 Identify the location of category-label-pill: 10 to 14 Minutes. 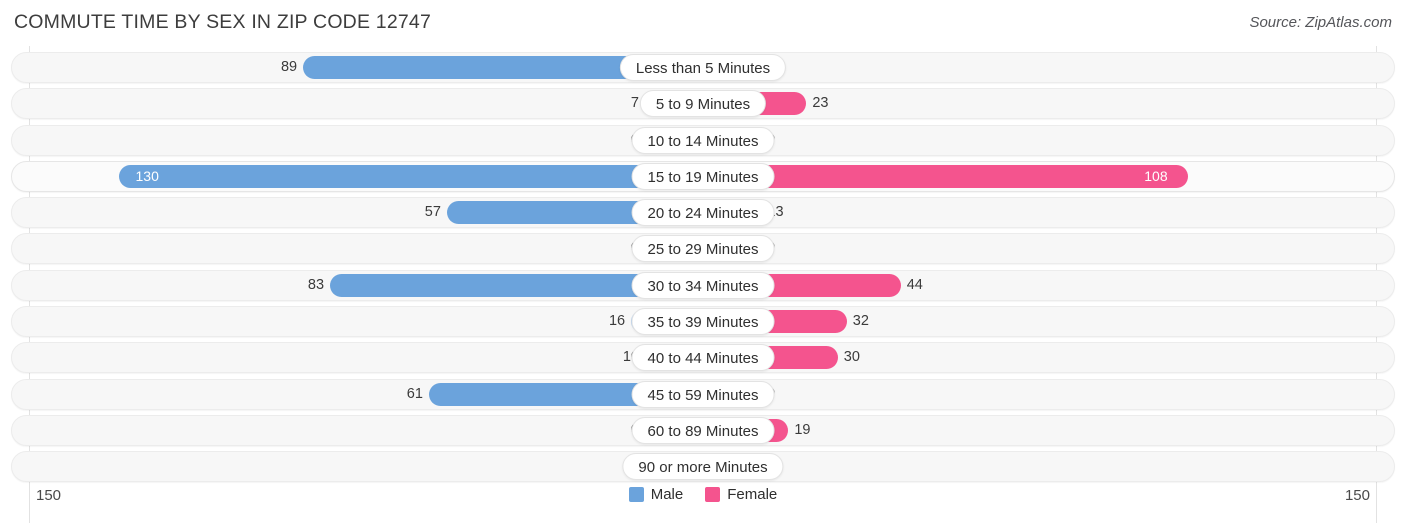
(703, 140).